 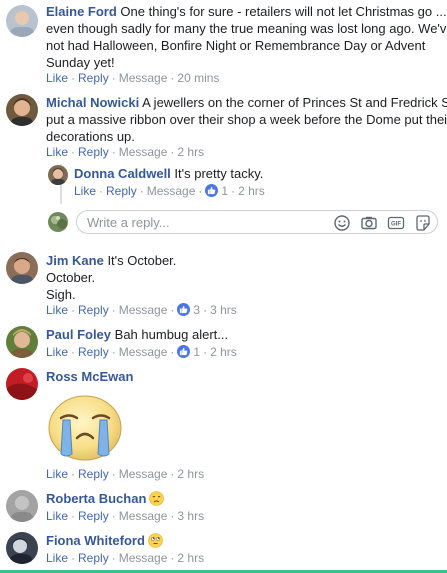 I want to click on comment-actions: Like · Reply · Message · 3 · 3 hrs, so click(x=141, y=310).